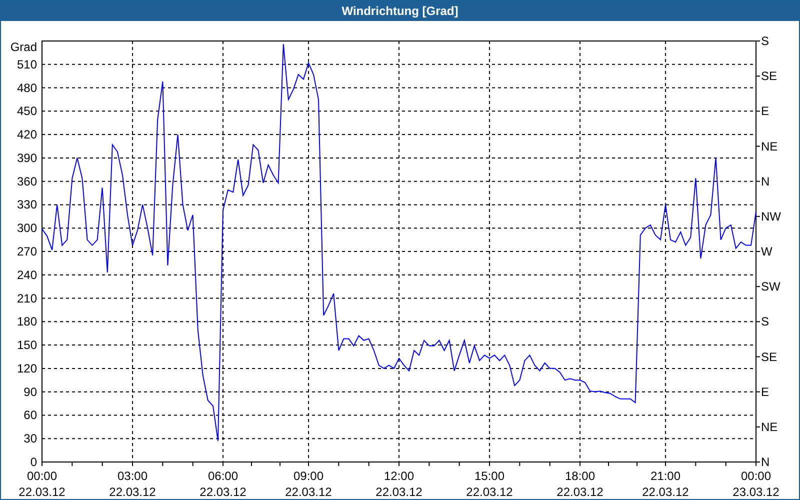 This screenshot has height=500, width=800. What do you see at coordinates (33, 462) in the screenshot?
I see `y-tick-label: 0` at bounding box center [33, 462].